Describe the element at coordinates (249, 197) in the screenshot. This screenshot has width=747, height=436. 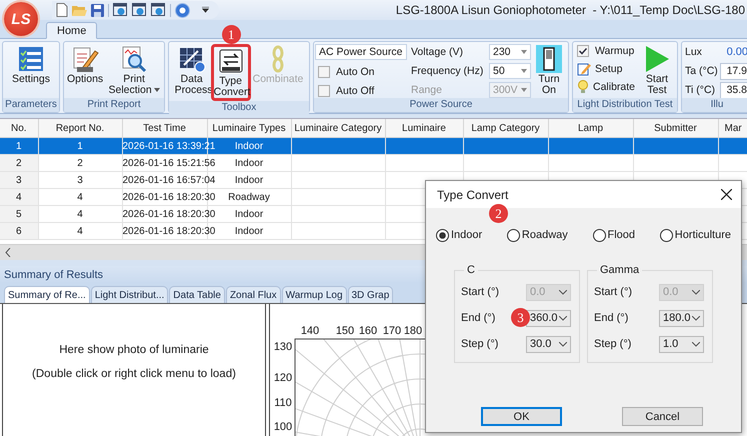
I see `table-cell: Roadway` at that location.